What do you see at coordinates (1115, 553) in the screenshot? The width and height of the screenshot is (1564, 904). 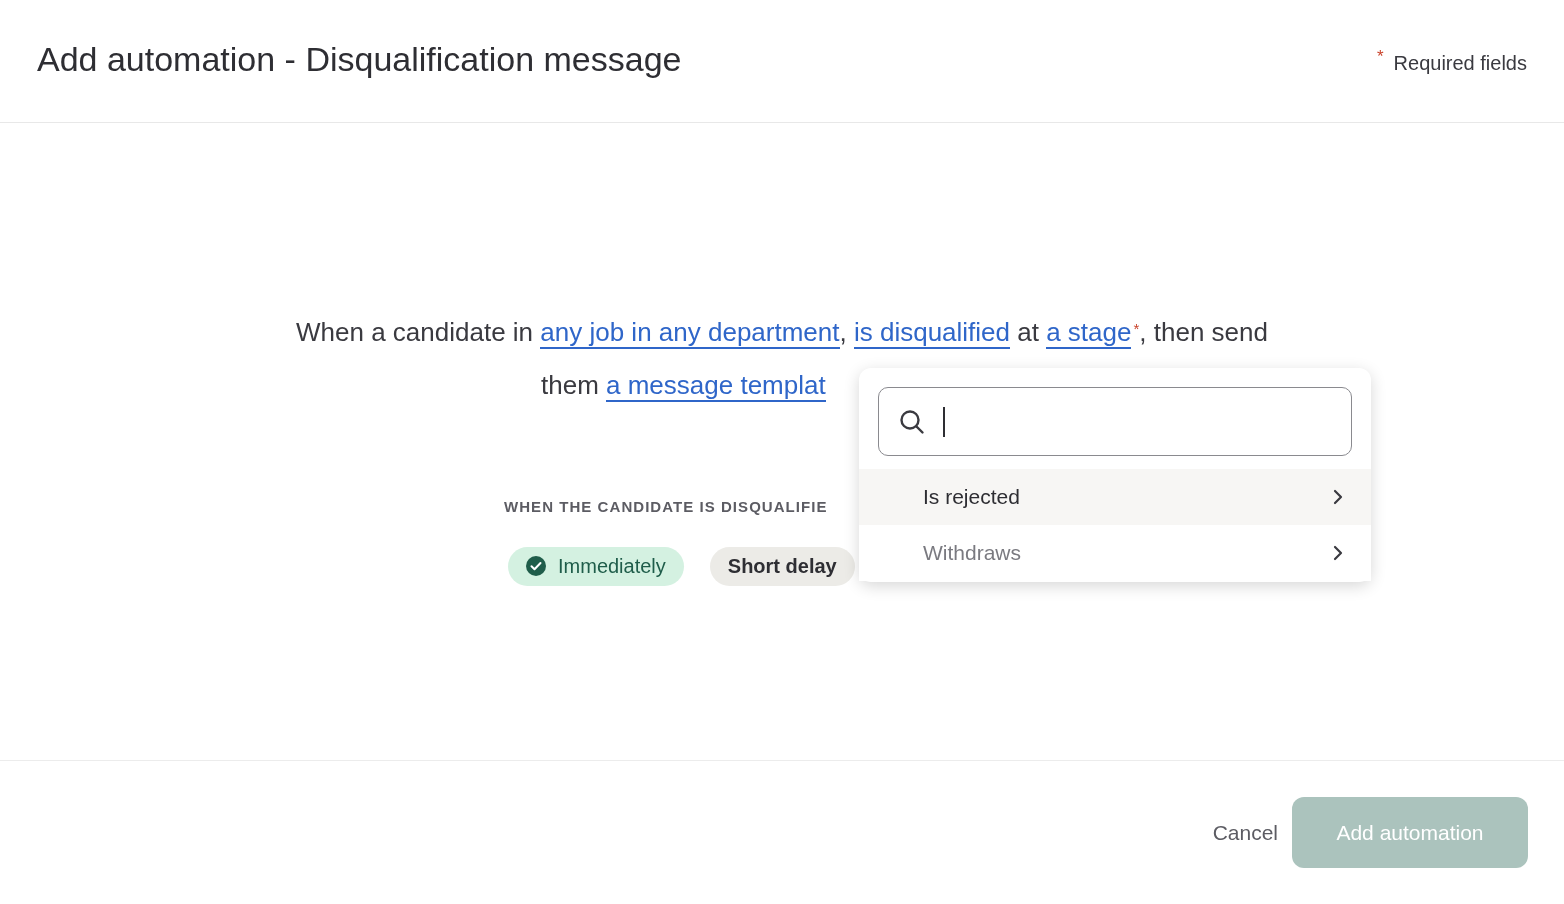 I see `menu-item: Withdraws` at bounding box center [1115, 553].